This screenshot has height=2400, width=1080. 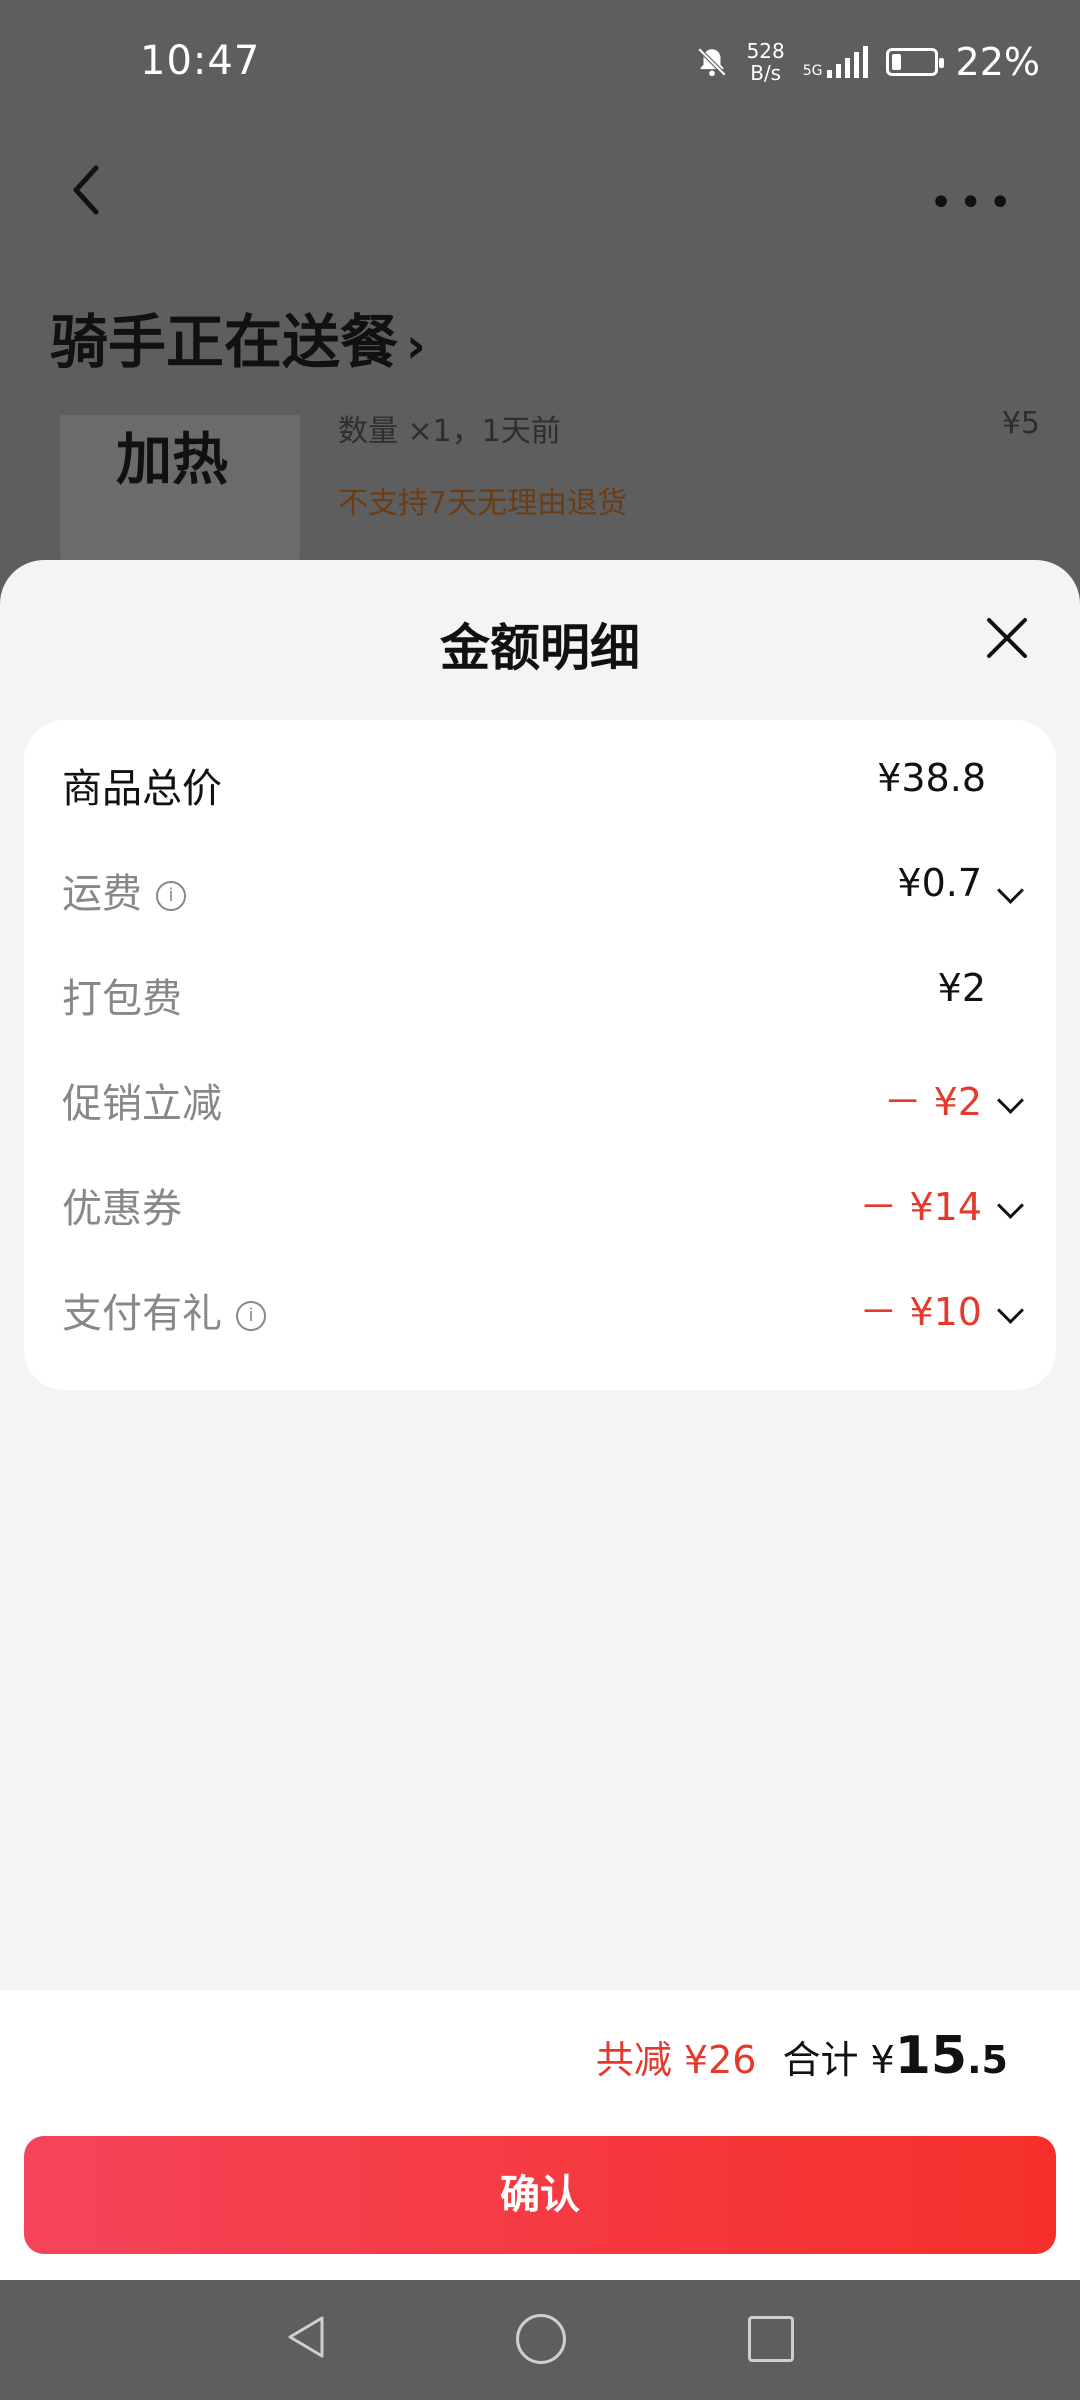 I want to click on network-speed: 528 B/s, so click(x=765, y=62).